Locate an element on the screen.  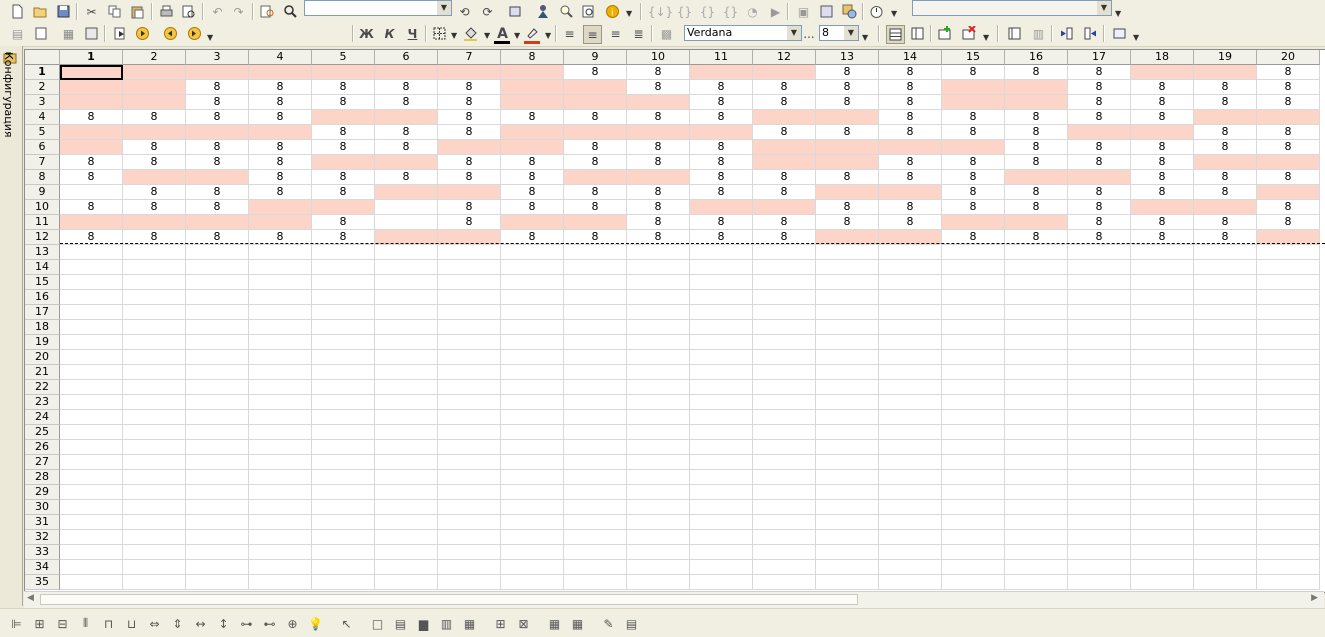
delete-row-icon: ⊠ is located at coordinates (523, 623).